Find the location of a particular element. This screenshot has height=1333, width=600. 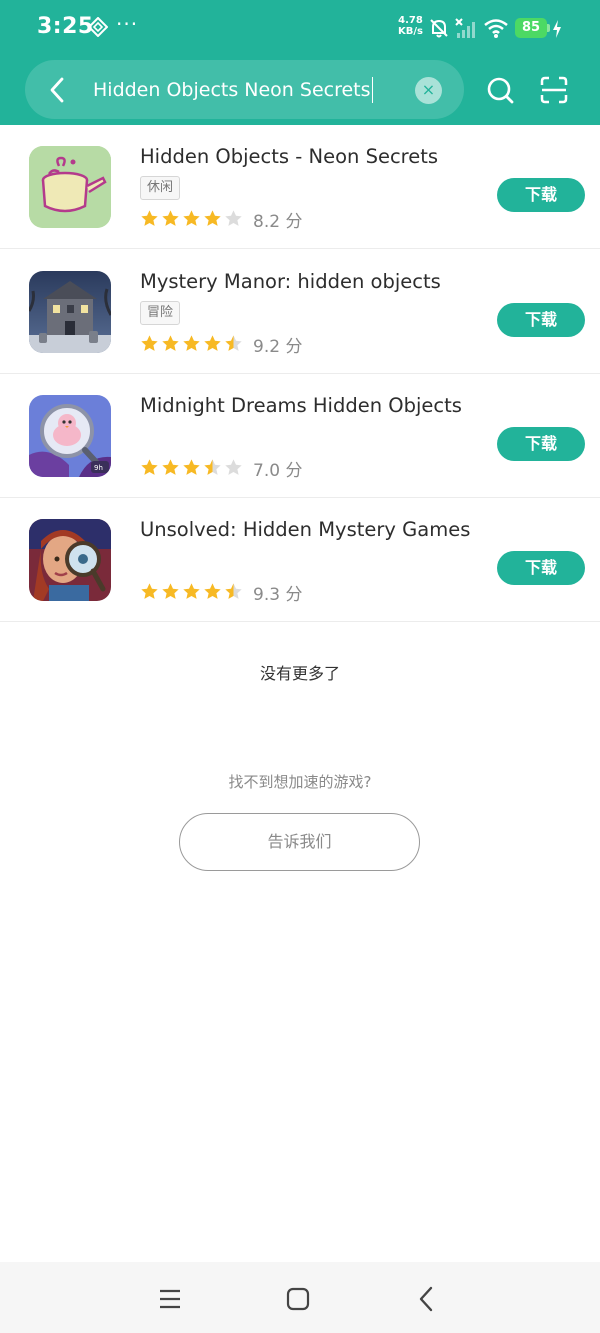

clear-search-button: × is located at coordinates (428, 90).